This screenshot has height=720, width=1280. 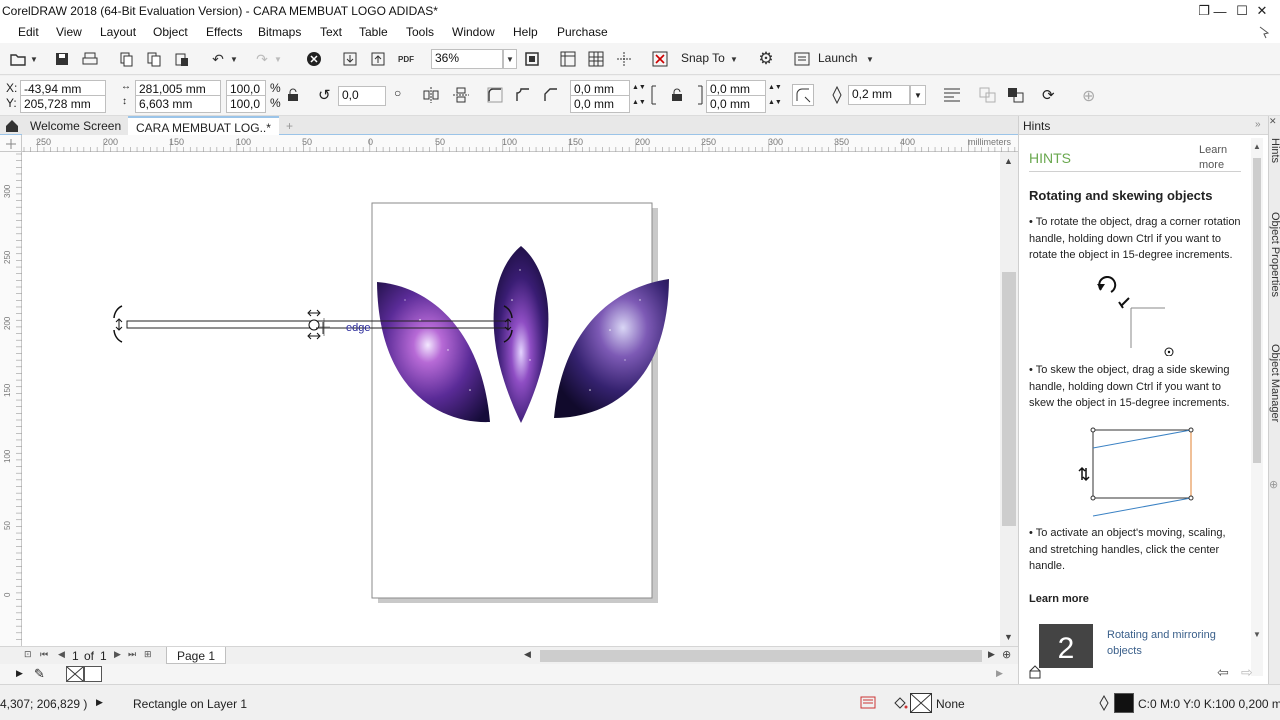 I want to click on outline-width-dropdown: ▼, so click(x=918, y=95).